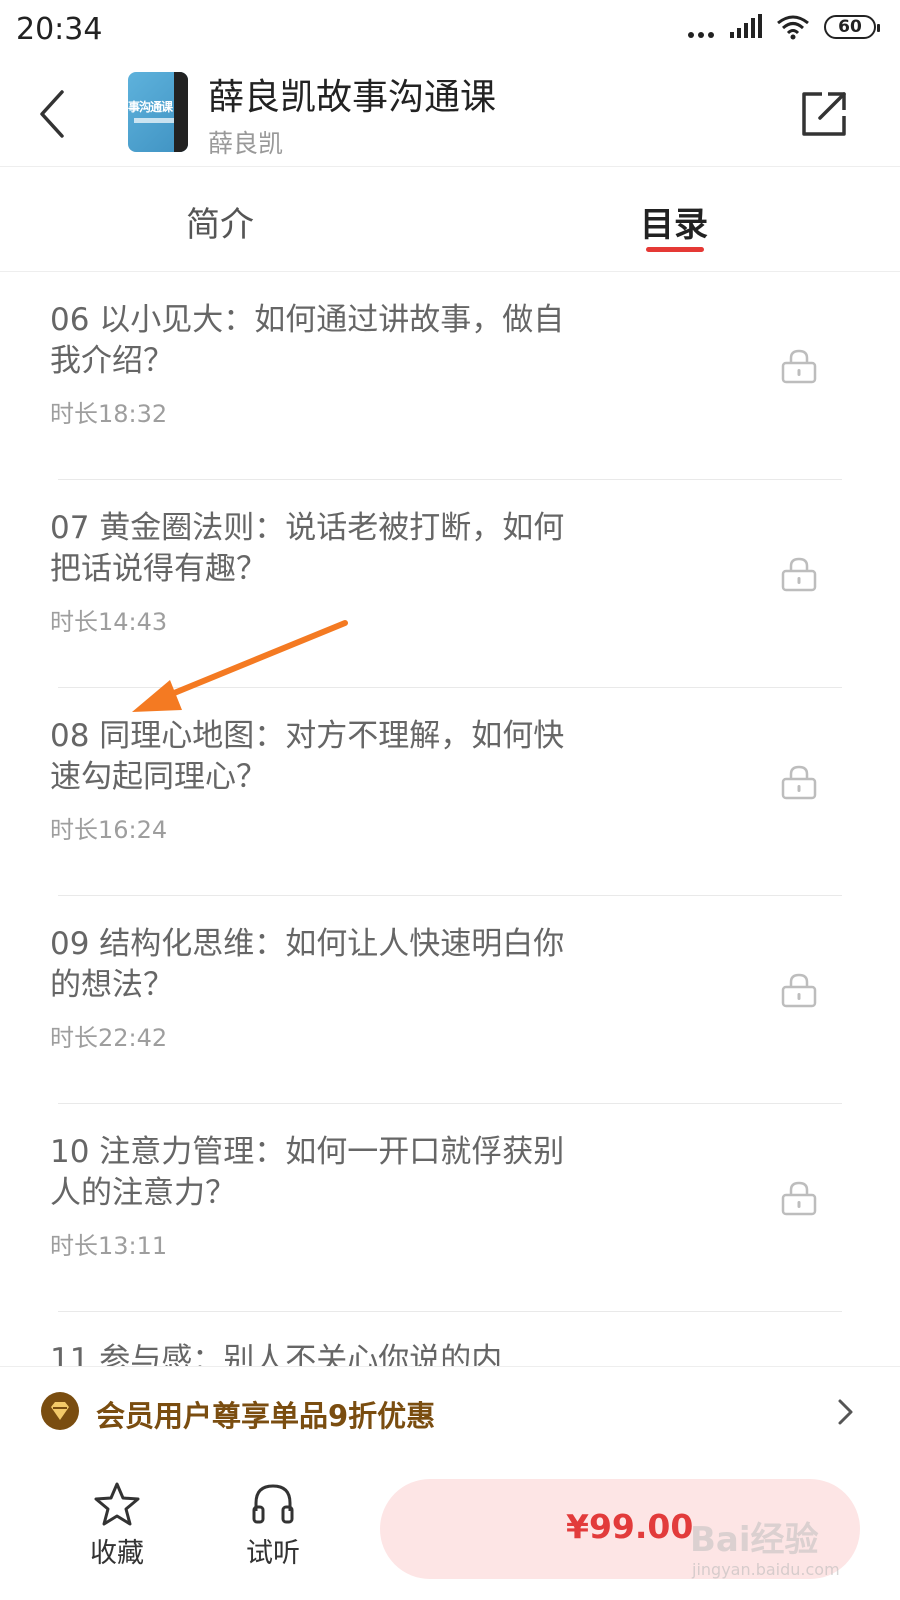 This screenshot has width=900, height=1600. Describe the element at coordinates (55, 114) in the screenshot. I see `back-icon` at that location.